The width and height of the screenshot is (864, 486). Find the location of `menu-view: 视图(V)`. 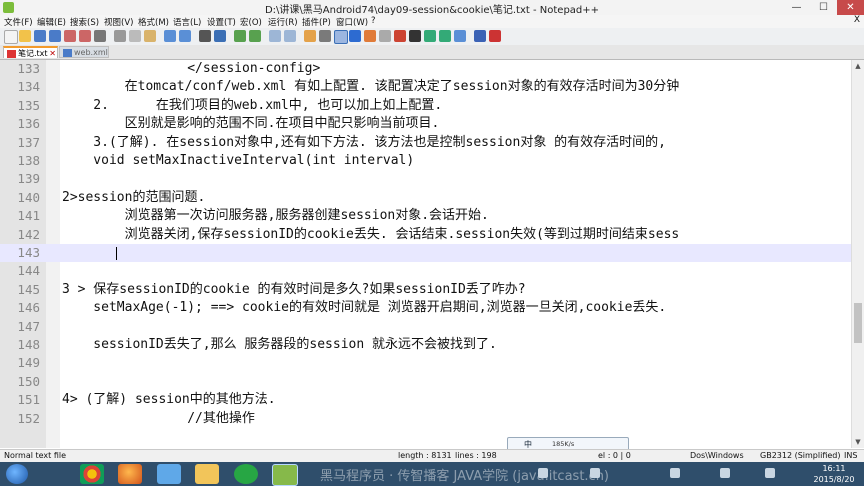

menu-view: 视图(V) is located at coordinates (118, 22).